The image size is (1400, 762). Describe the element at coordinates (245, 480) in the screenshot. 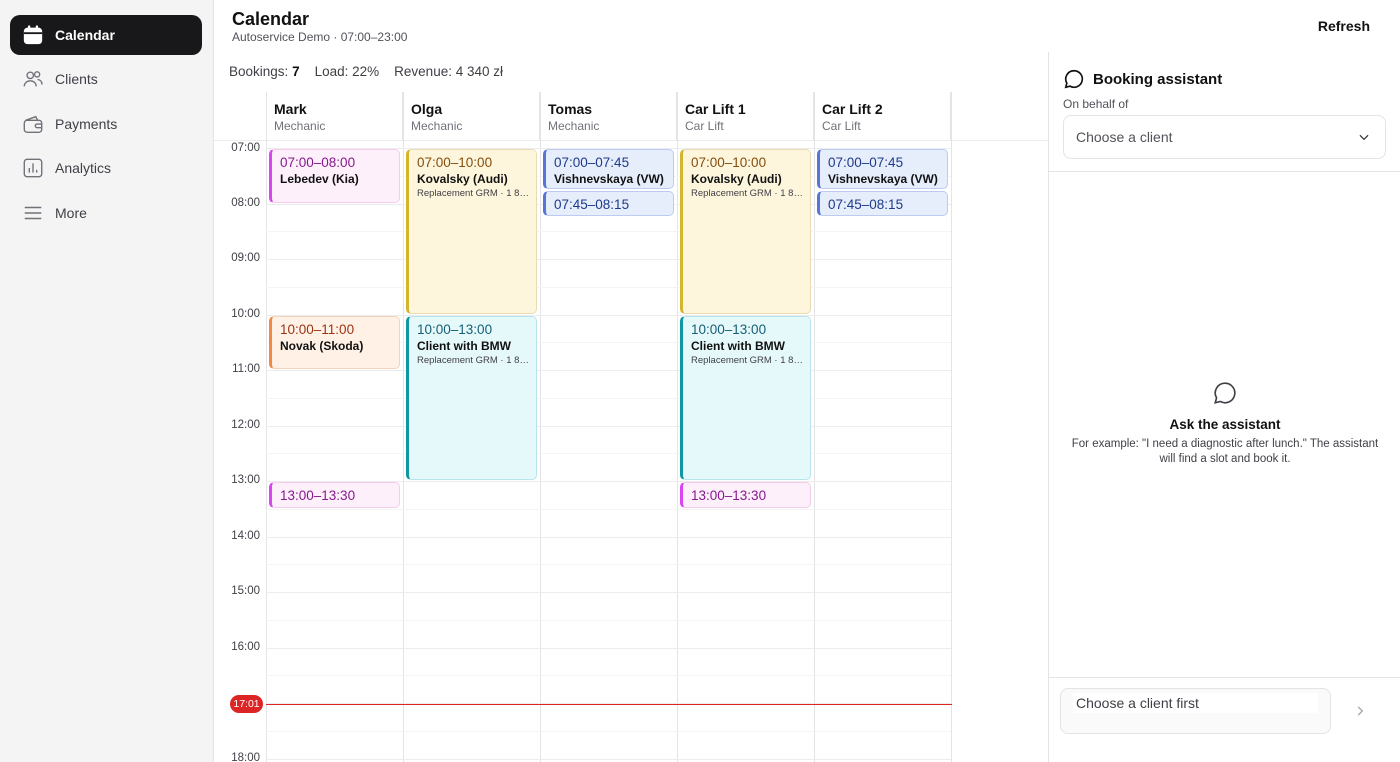

I see `hour-label: 13:00` at that location.